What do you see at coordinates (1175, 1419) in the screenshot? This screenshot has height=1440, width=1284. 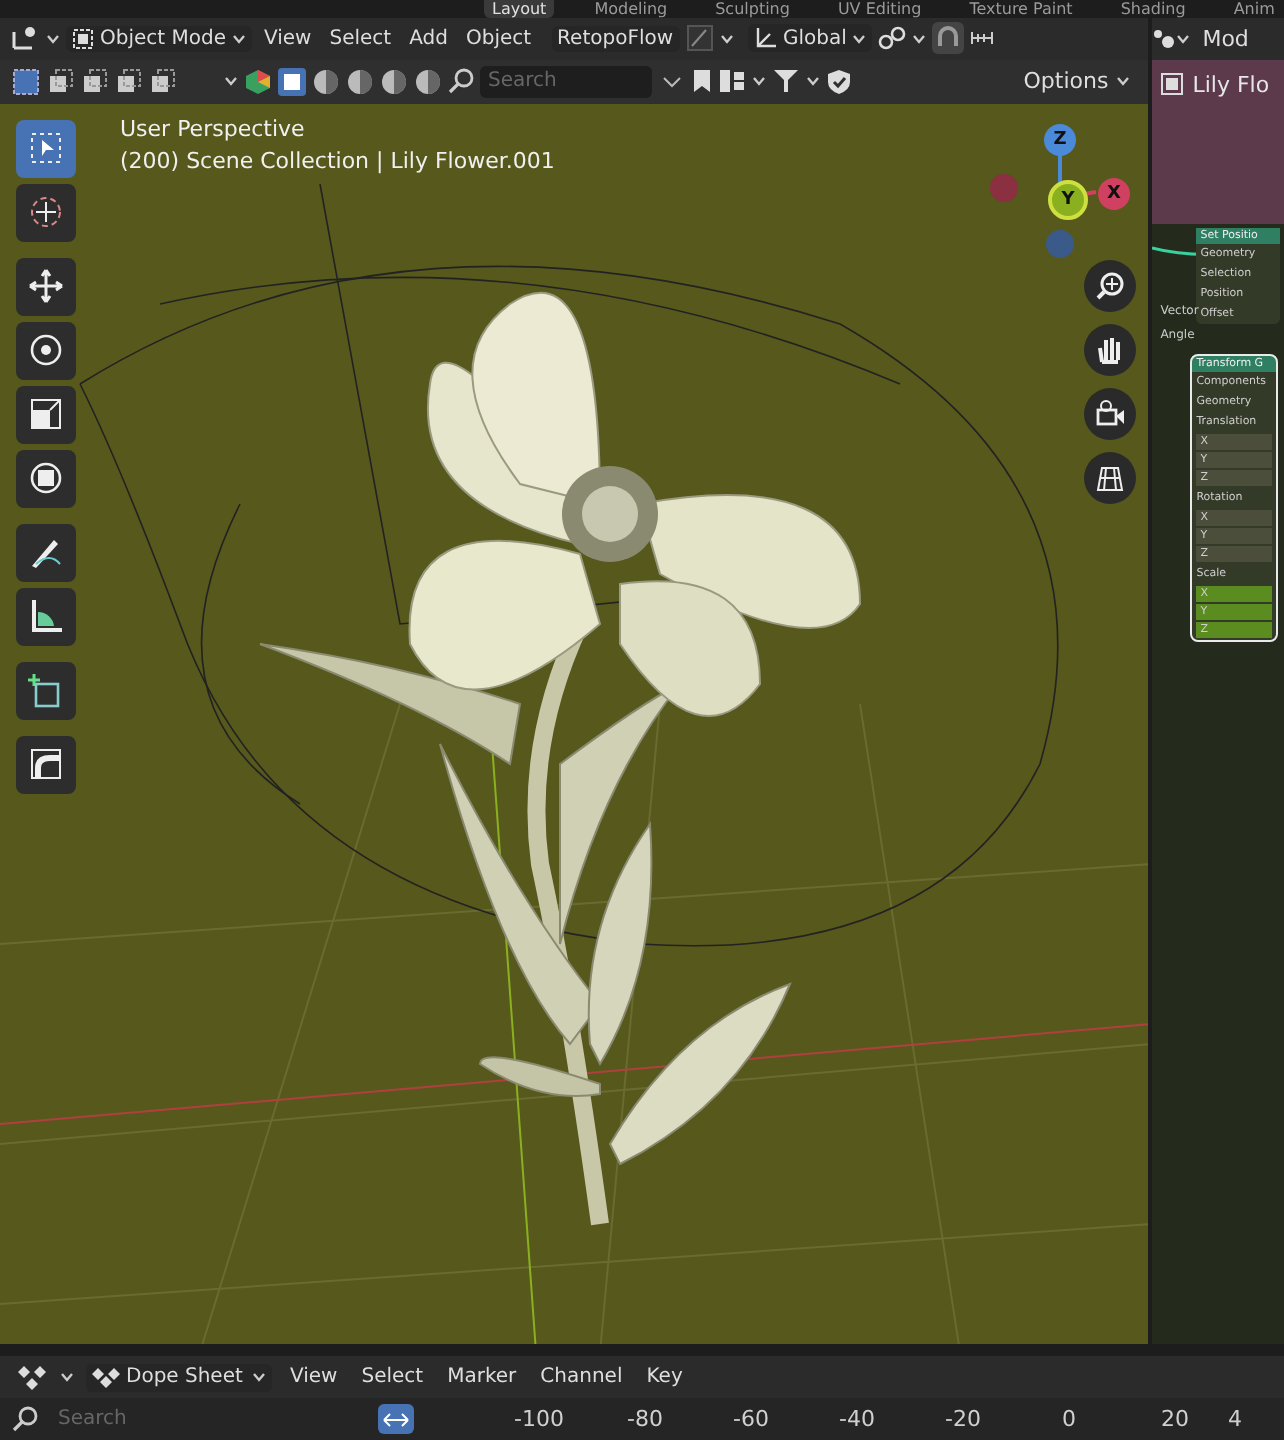 I see `frame-number: 20` at bounding box center [1175, 1419].